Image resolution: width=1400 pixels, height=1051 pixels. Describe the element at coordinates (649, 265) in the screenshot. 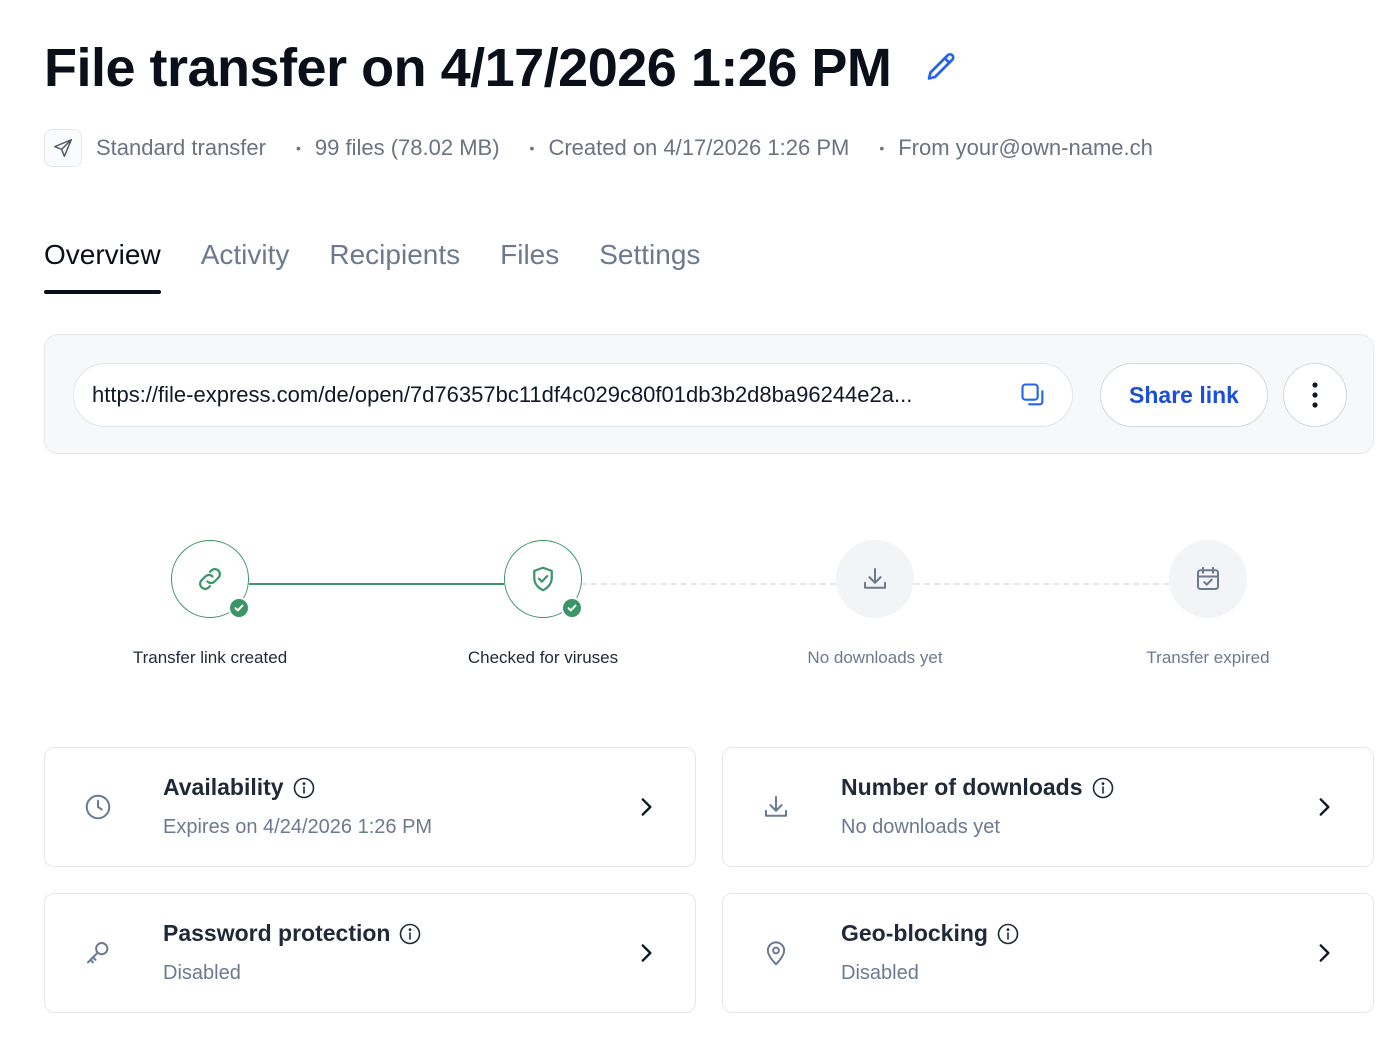

I see `tab-settings: Settings` at that location.